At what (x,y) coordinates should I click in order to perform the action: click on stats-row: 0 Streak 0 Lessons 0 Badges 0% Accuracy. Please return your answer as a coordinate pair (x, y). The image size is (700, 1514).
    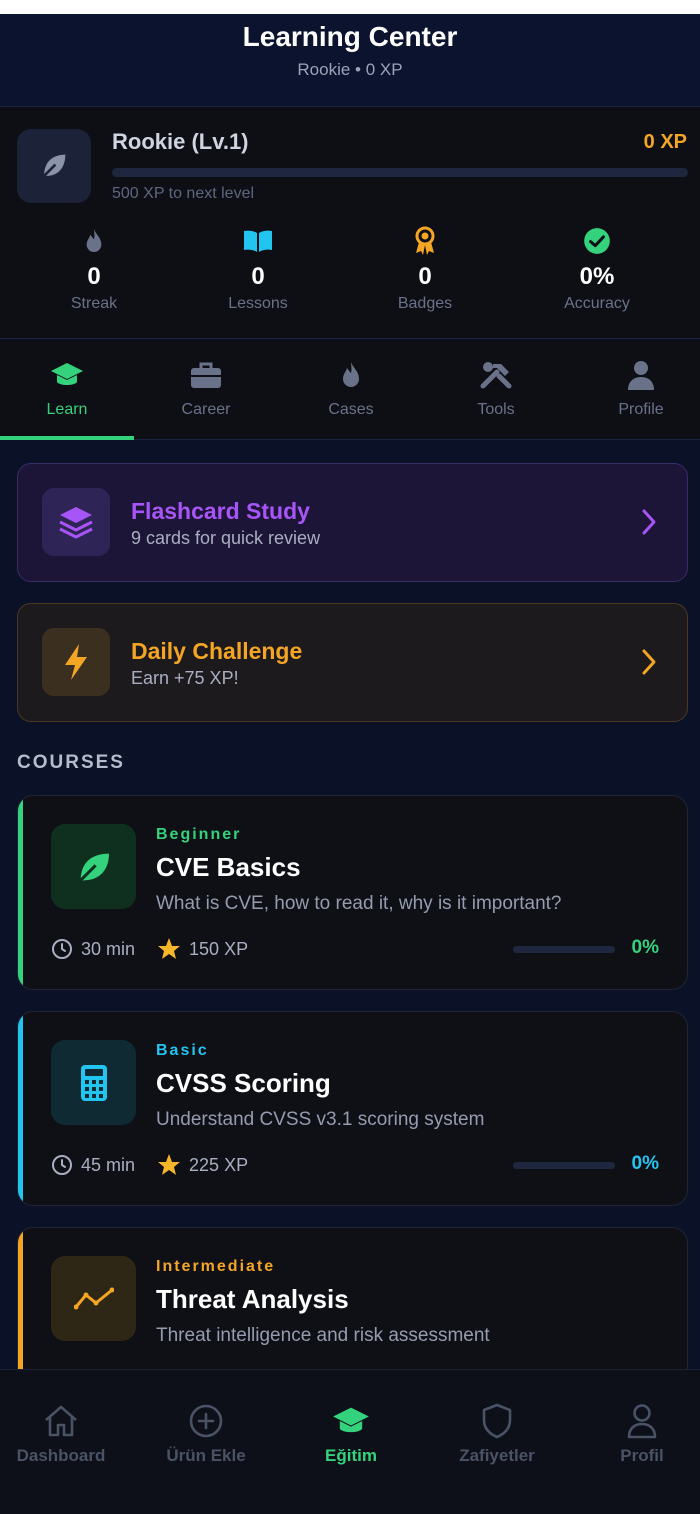
    Looking at the image, I should click on (350, 275).